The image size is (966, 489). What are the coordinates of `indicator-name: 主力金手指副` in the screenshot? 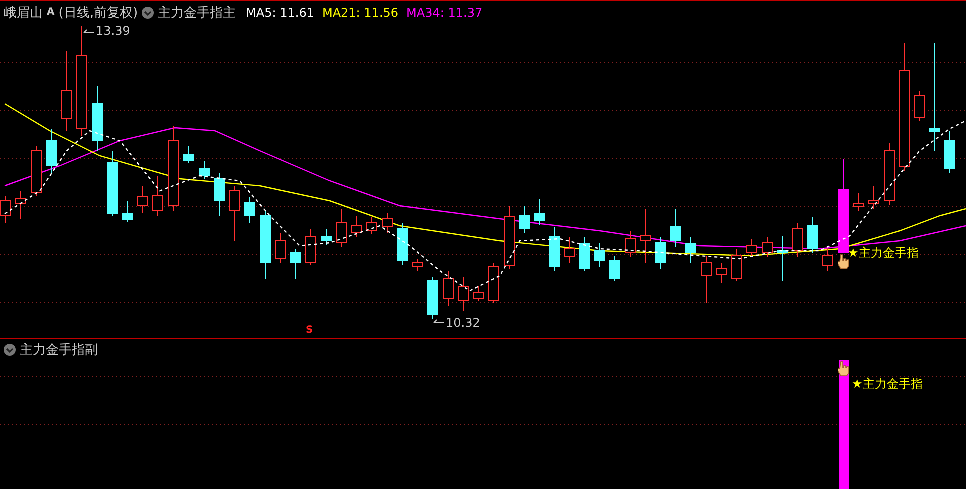 It's located at (59, 350).